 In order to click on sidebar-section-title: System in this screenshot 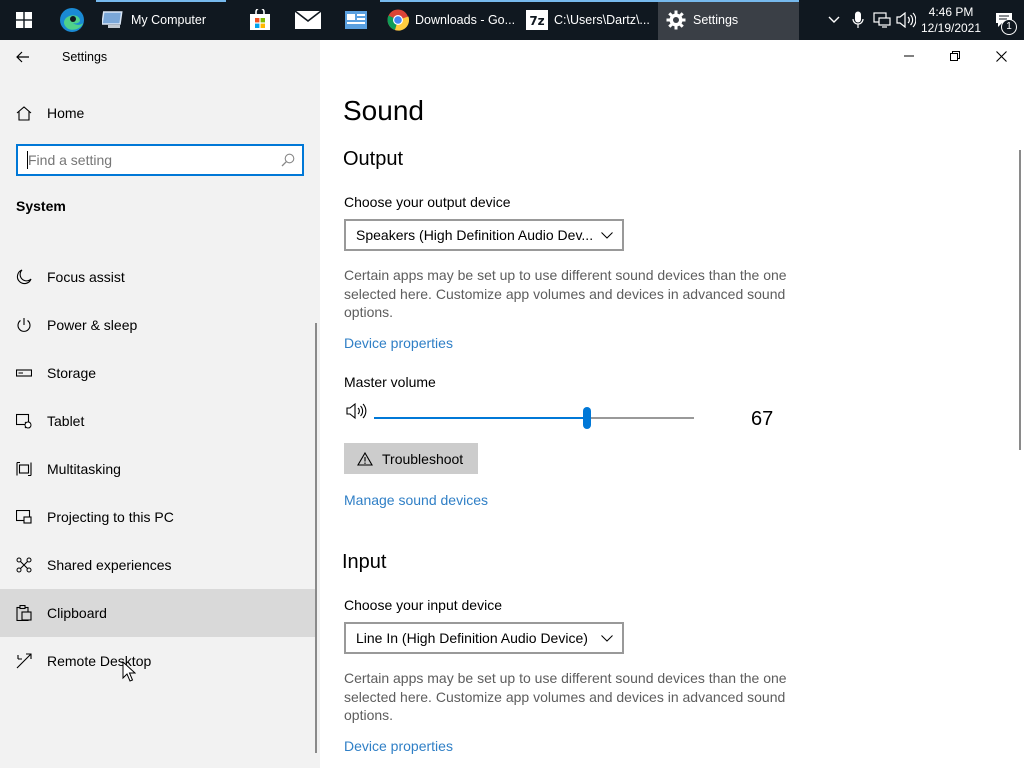, I will do `click(41, 206)`.